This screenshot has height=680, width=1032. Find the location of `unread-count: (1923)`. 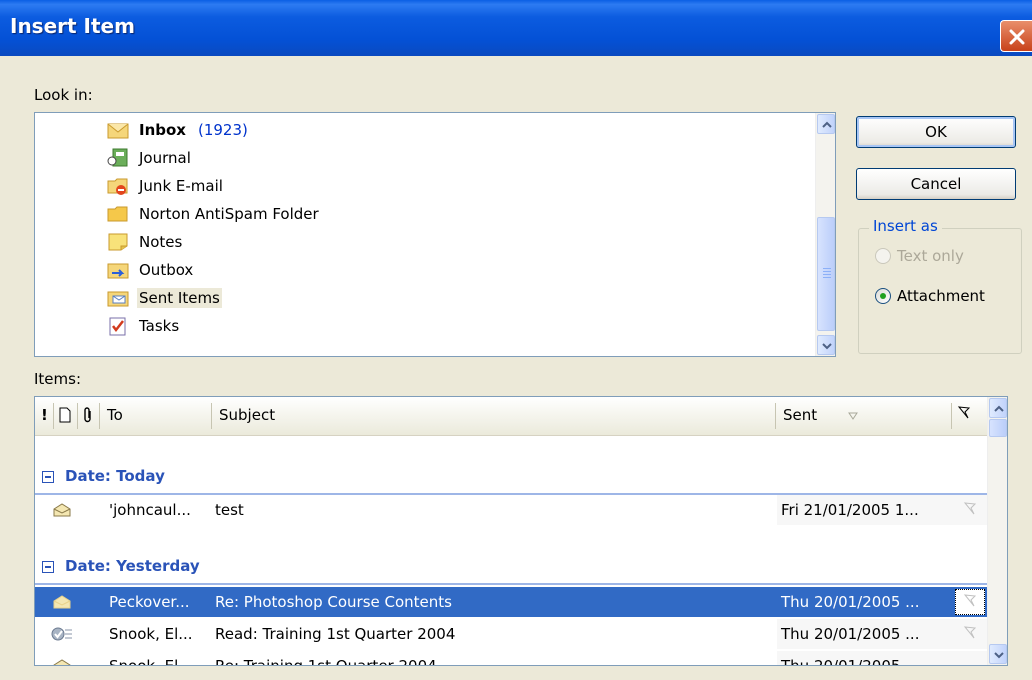

unread-count: (1923) is located at coordinates (222, 130).